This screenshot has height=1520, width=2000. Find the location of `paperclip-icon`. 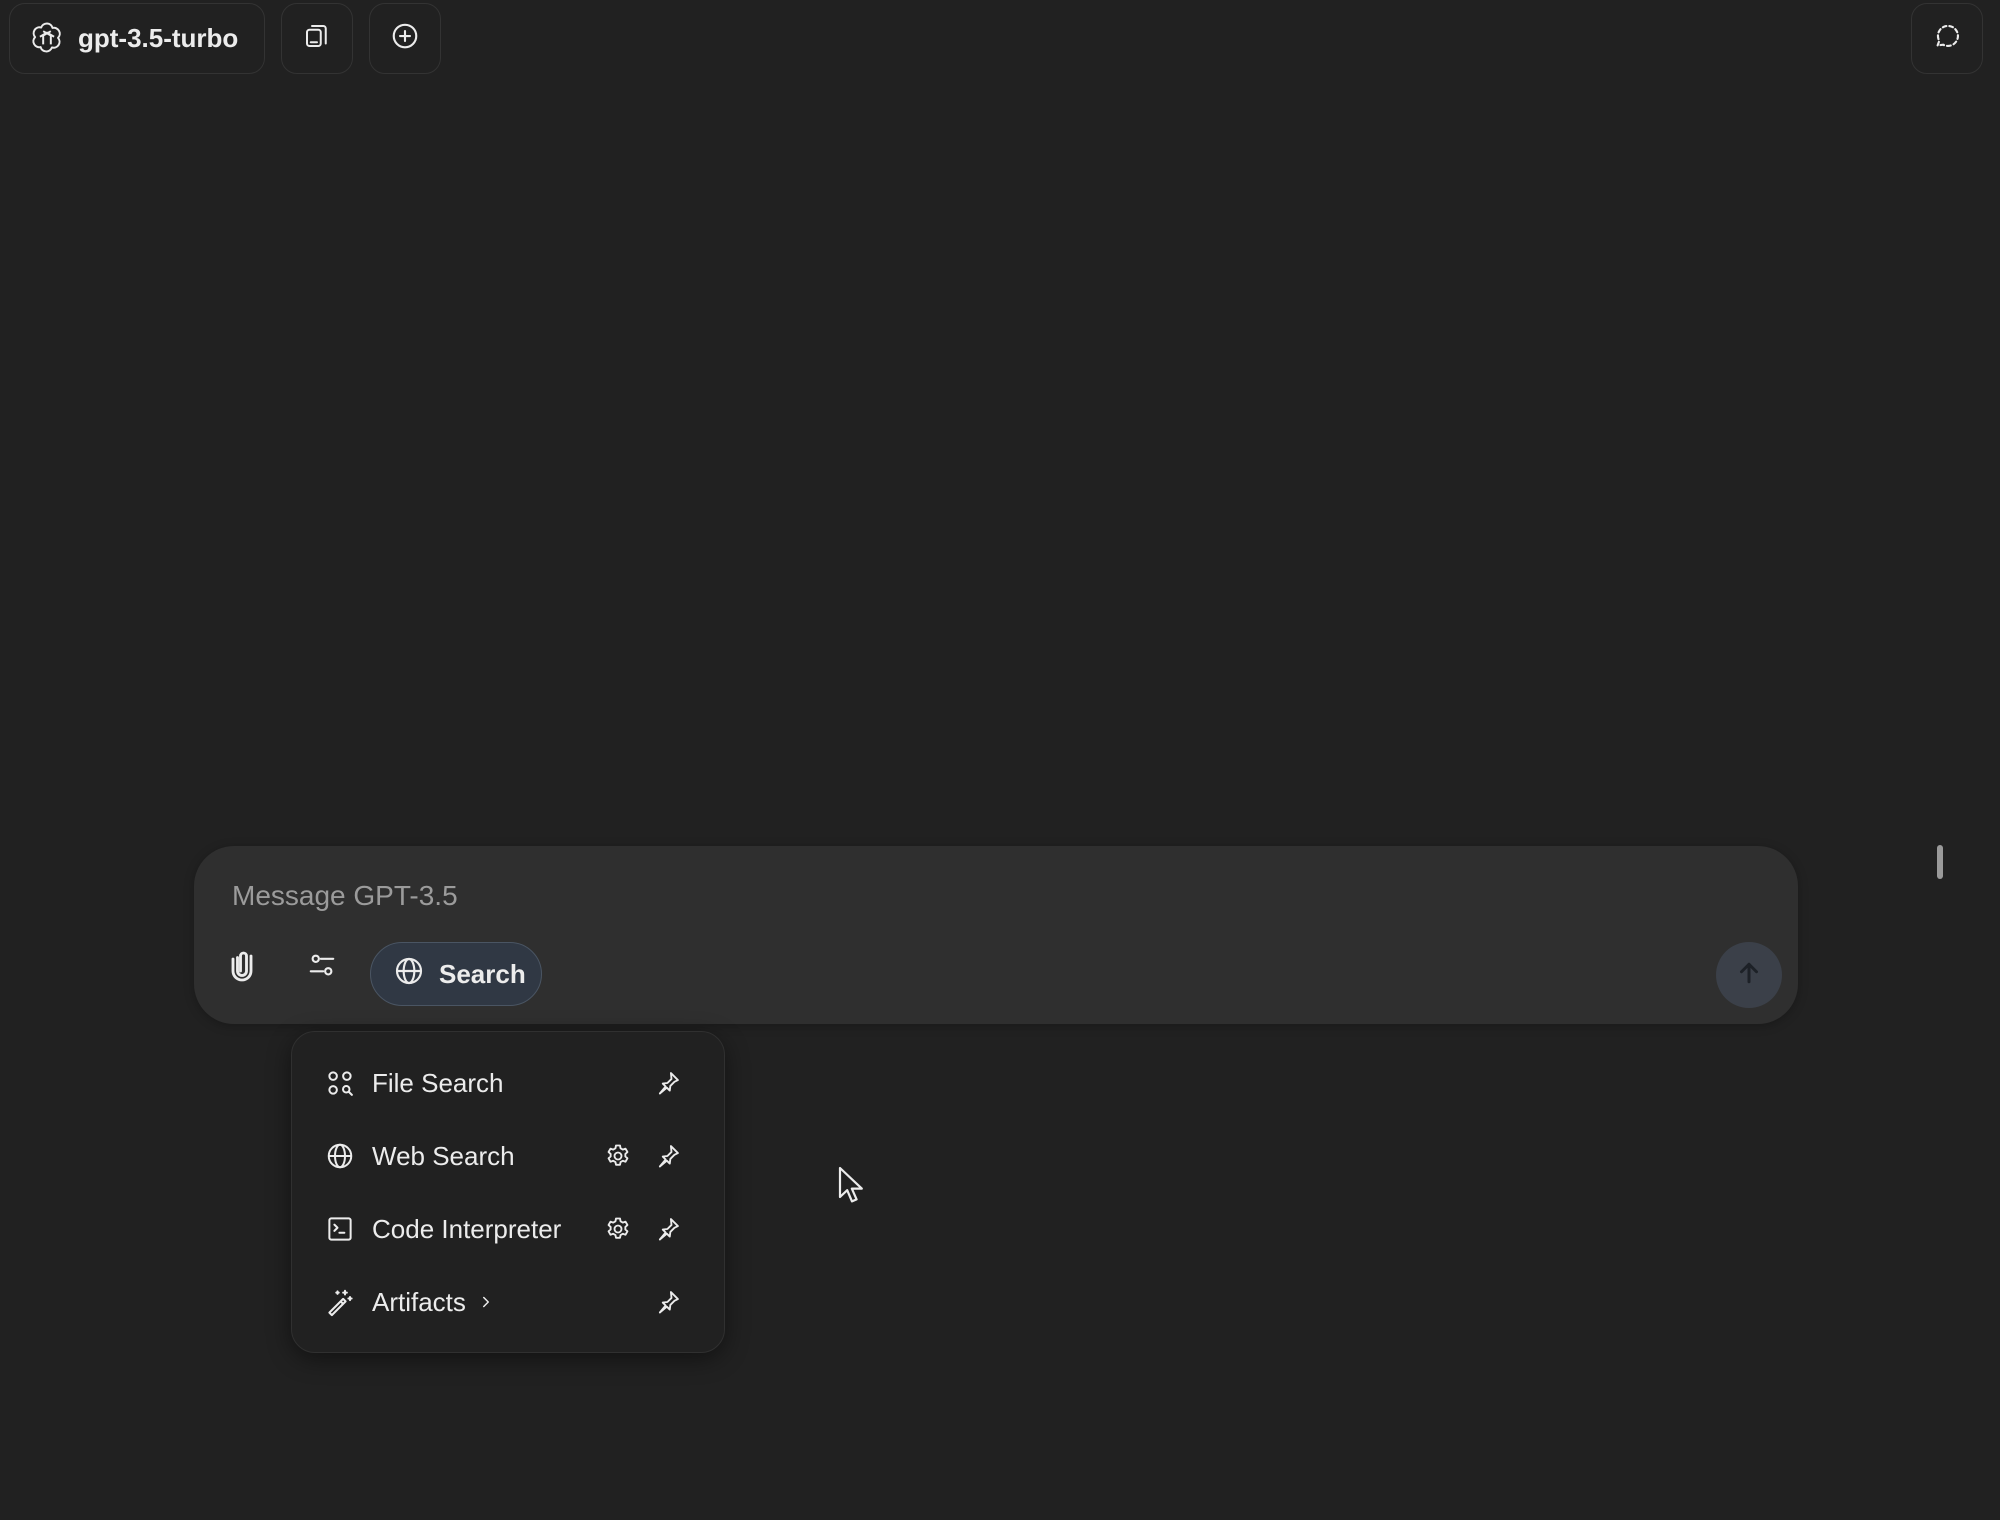

paperclip-icon is located at coordinates (242, 967).